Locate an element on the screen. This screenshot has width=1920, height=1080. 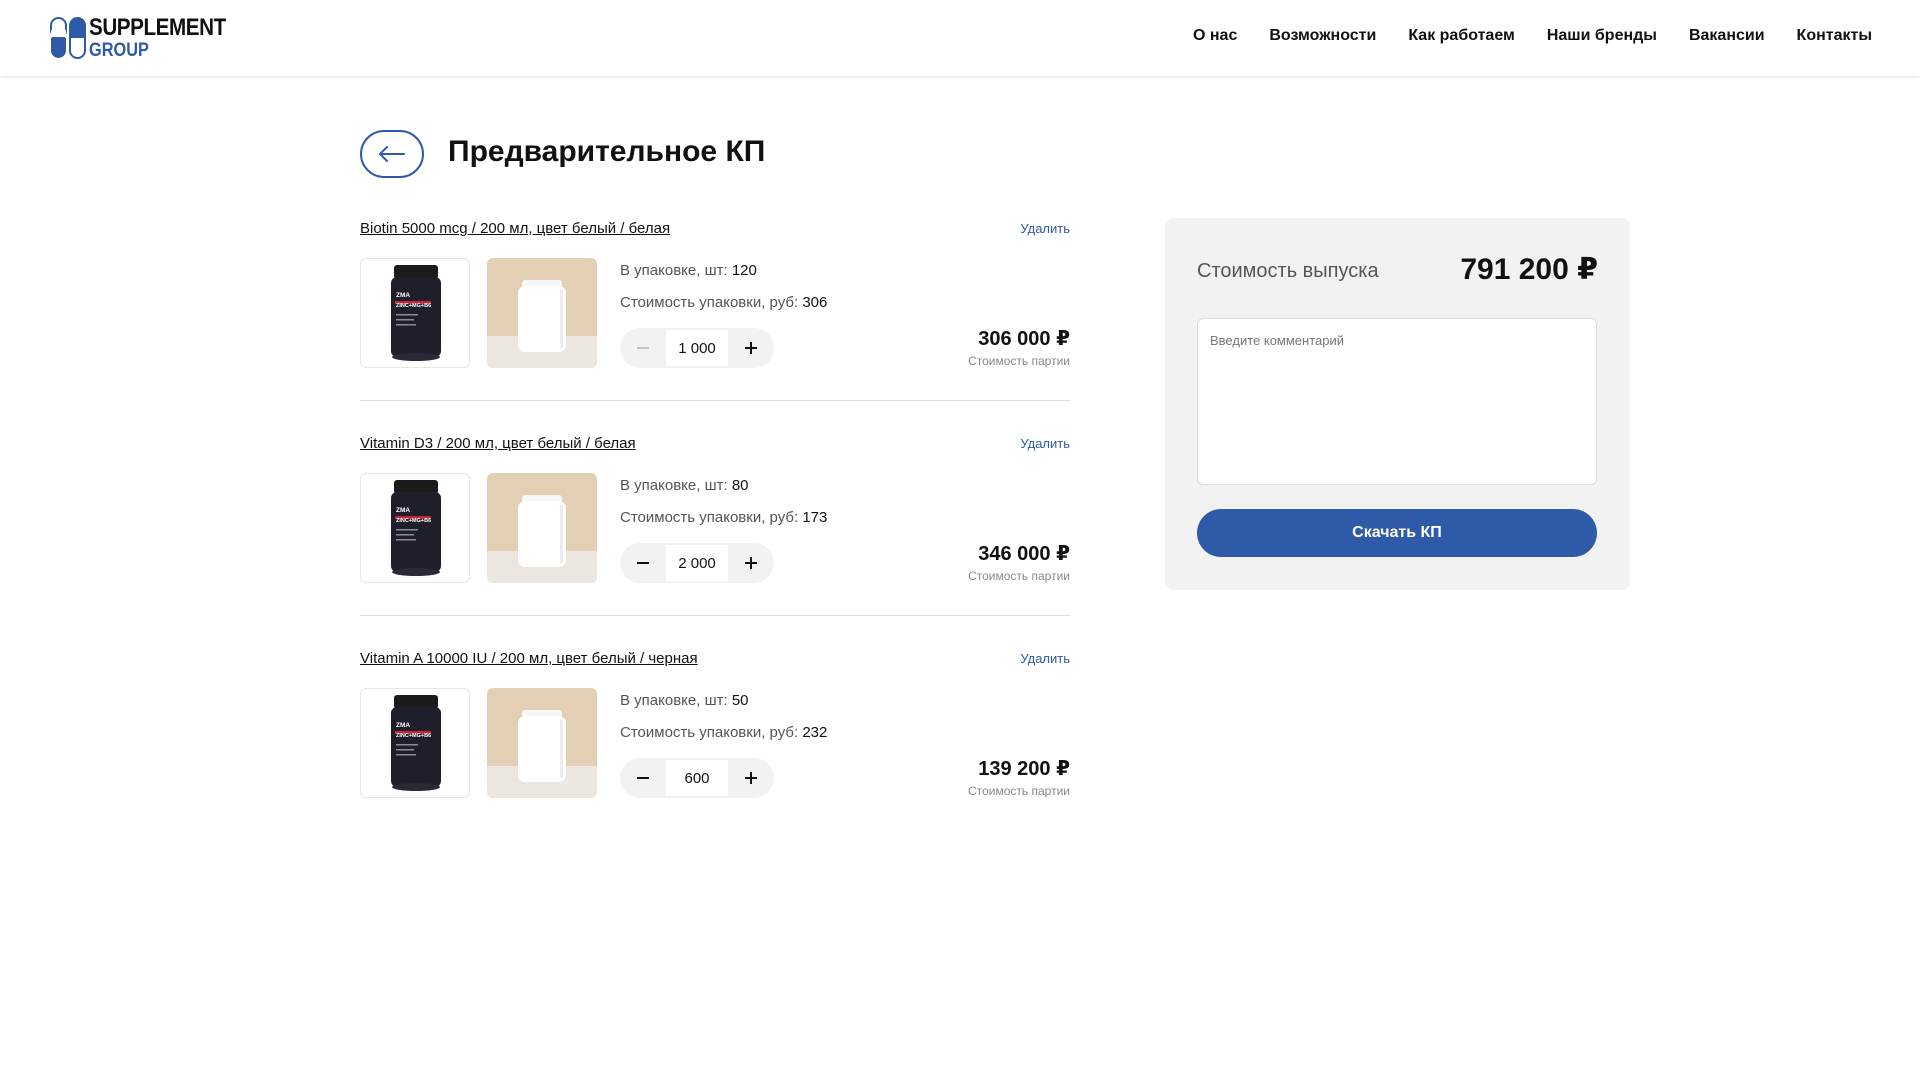
nav-link-features: Возможности is located at coordinates (1322, 36).